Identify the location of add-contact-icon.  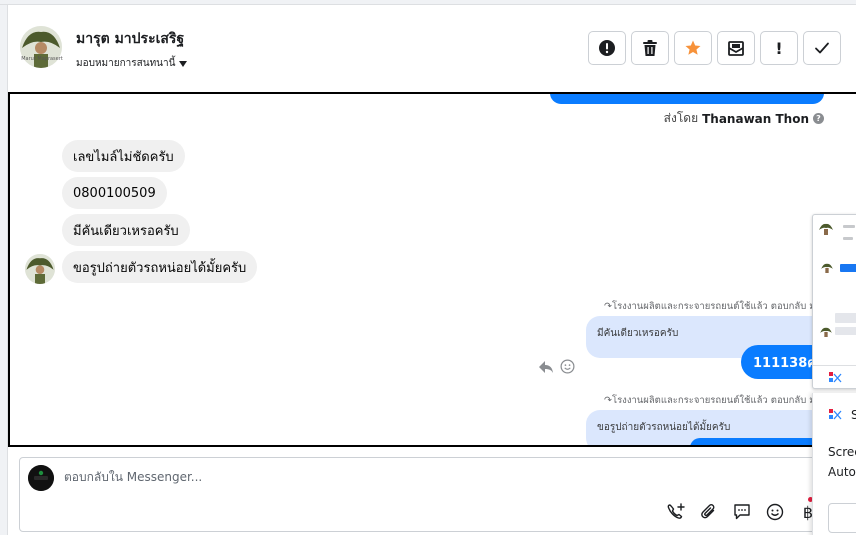
(676, 512).